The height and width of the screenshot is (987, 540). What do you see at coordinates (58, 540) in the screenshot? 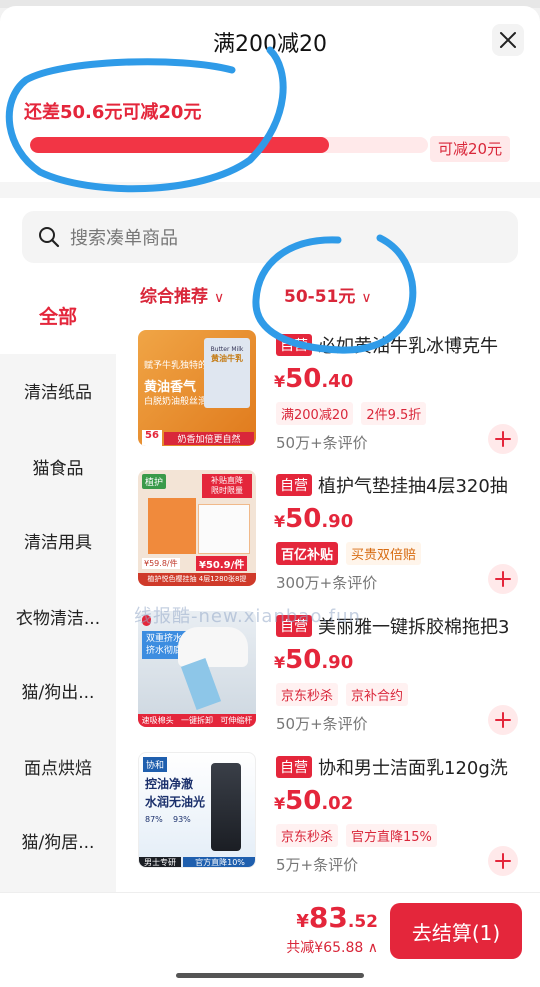
I see `sidebar-item-cleaning-tools: 清洁用具` at bounding box center [58, 540].